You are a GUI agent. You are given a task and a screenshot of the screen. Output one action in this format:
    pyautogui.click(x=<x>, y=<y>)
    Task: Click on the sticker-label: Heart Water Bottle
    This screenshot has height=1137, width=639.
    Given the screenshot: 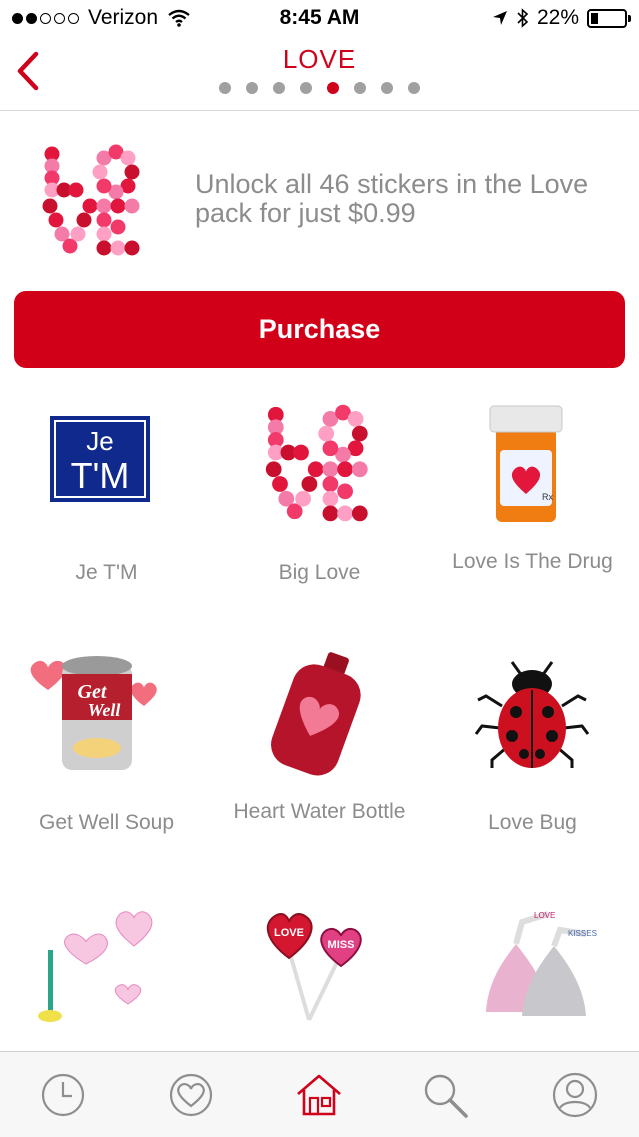 What is the action you would take?
    pyautogui.click(x=319, y=811)
    